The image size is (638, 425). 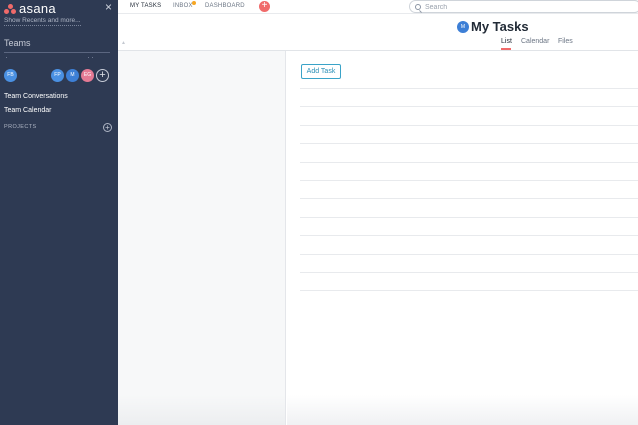 I want to click on sidebar-item-team-conversations: Team Conversations, so click(x=36, y=96).